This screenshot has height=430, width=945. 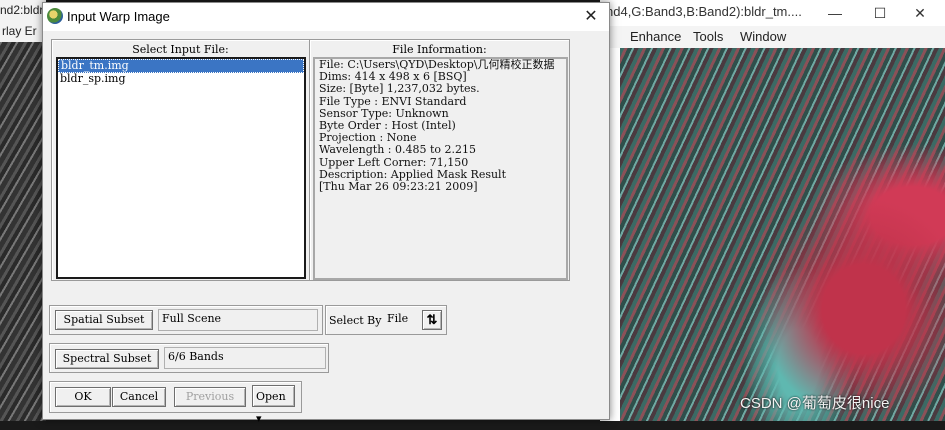 What do you see at coordinates (386, 320) in the screenshot?
I see `select-by-row: Select By File ⇅` at bounding box center [386, 320].